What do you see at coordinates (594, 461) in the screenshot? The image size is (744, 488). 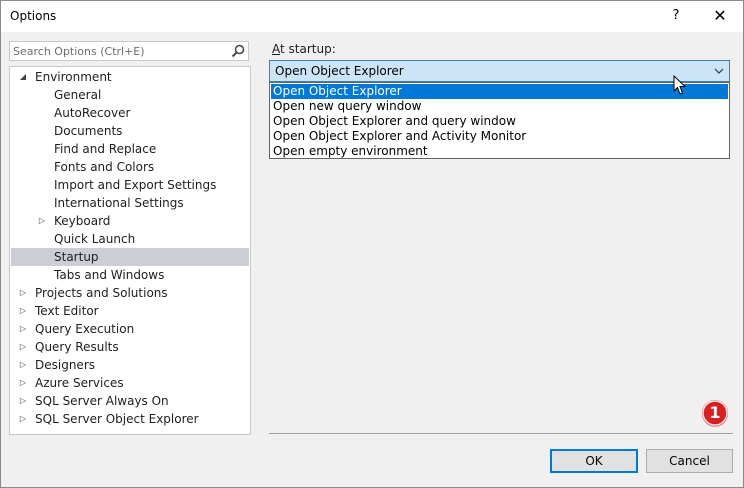 I see `ok-button: OK` at bounding box center [594, 461].